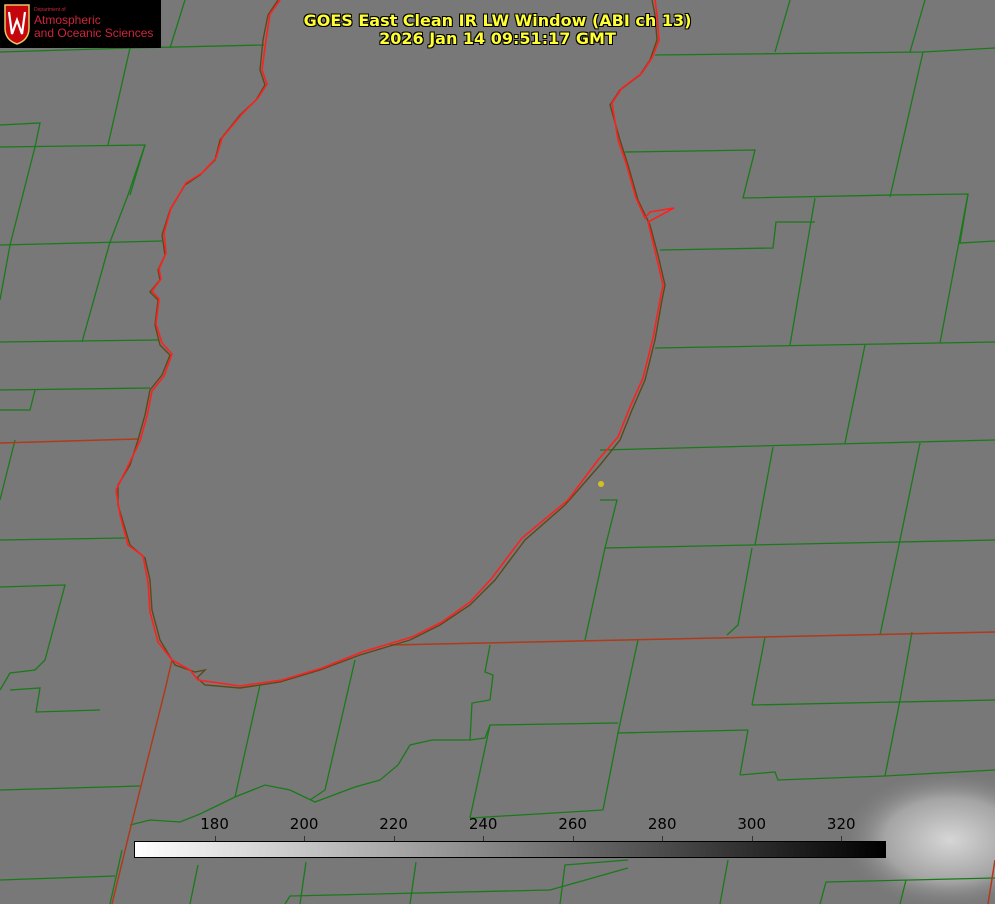 The width and height of the screenshot is (995, 904). Describe the element at coordinates (497, 38) in the screenshot. I see `image-timestamp: 2026 Jan 14 09:51:17 GMT` at that location.